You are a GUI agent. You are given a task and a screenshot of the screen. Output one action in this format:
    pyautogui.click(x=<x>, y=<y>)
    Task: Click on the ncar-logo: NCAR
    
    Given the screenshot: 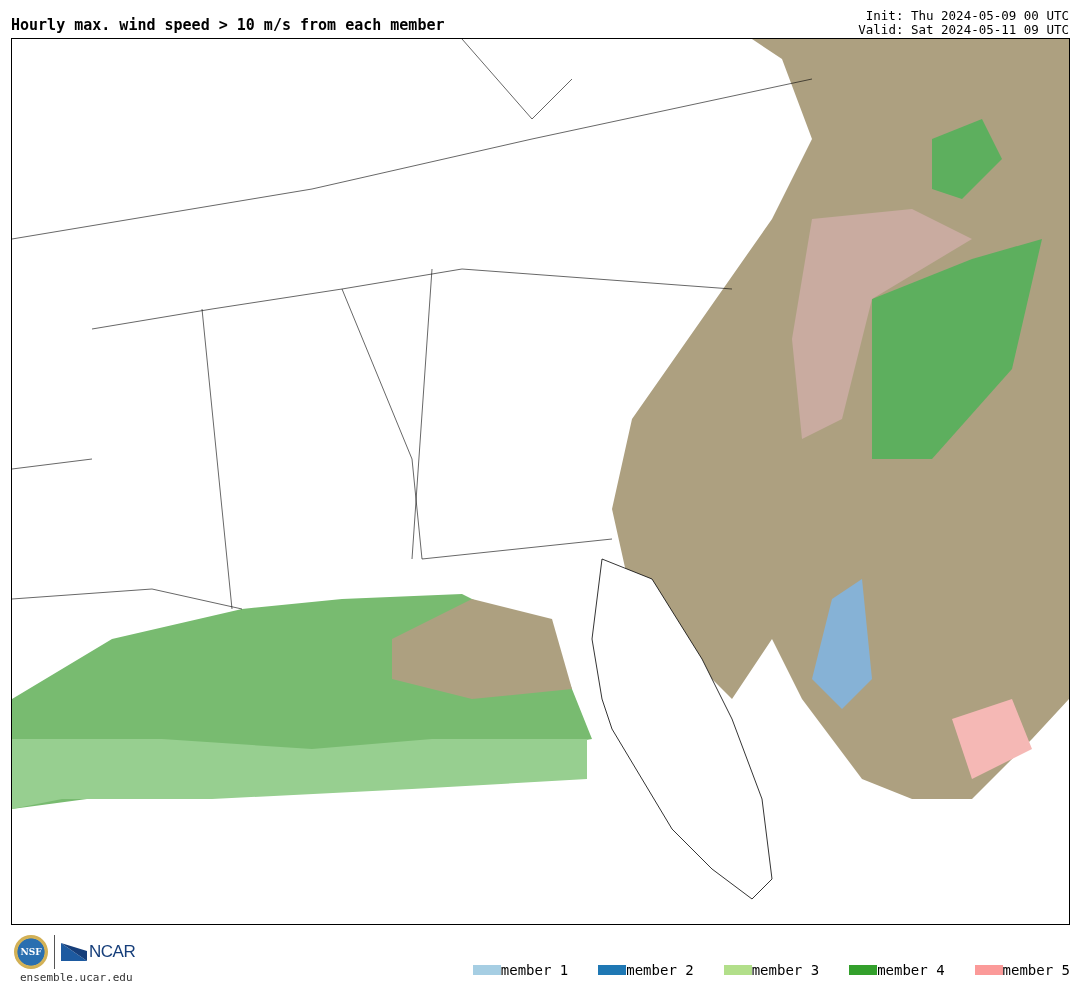 What is the action you would take?
    pyautogui.click(x=98, y=952)
    